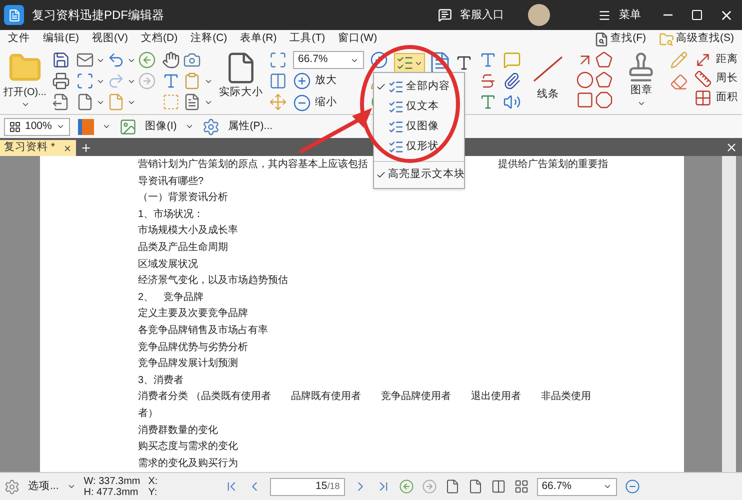 The width and height of the screenshot is (742, 500). What do you see at coordinates (12, 486) in the screenshot?
I see `options-icon` at bounding box center [12, 486].